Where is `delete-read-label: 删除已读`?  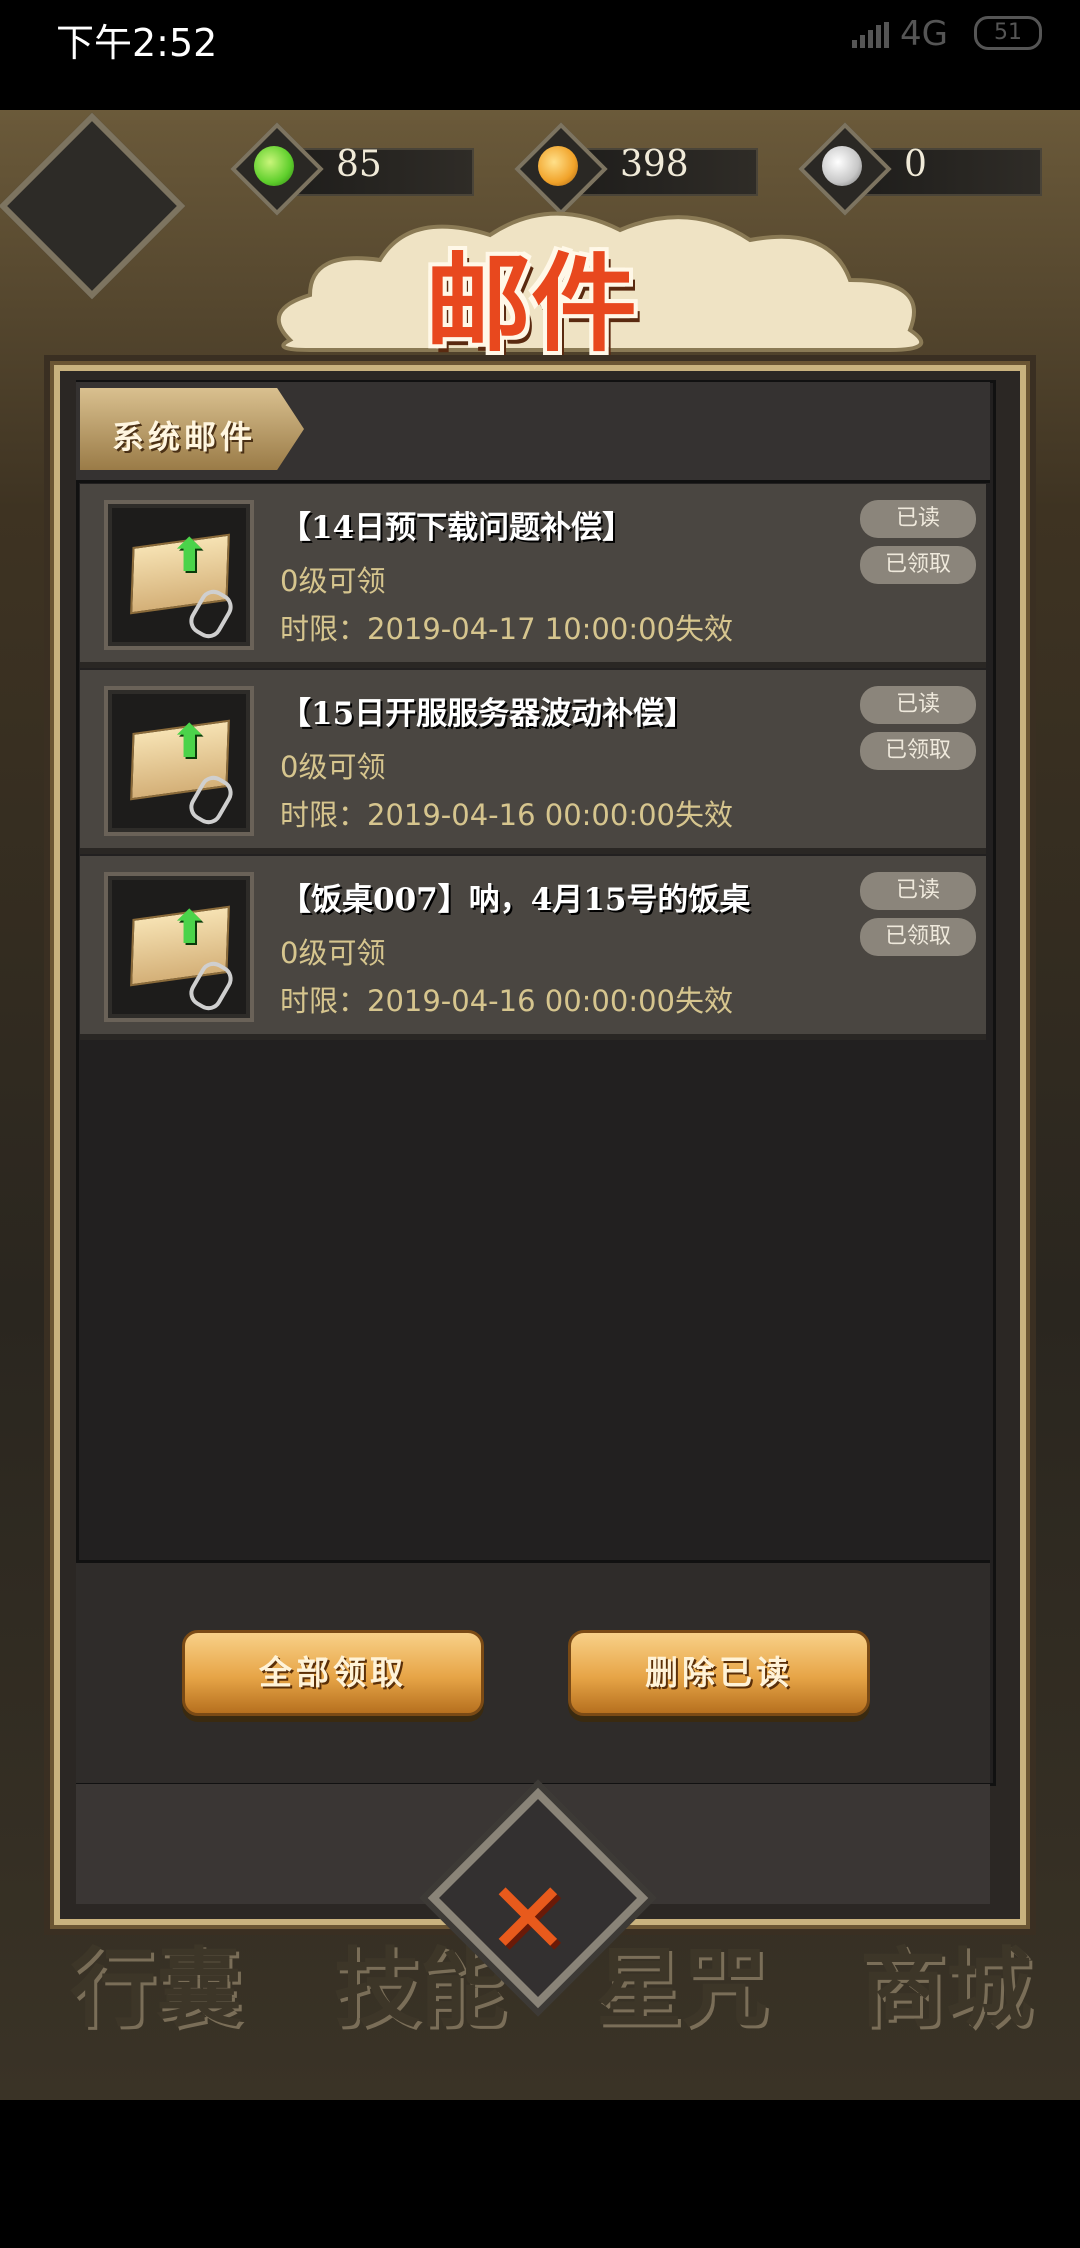
delete-read-label: 删除已读 is located at coordinates (719, 1672).